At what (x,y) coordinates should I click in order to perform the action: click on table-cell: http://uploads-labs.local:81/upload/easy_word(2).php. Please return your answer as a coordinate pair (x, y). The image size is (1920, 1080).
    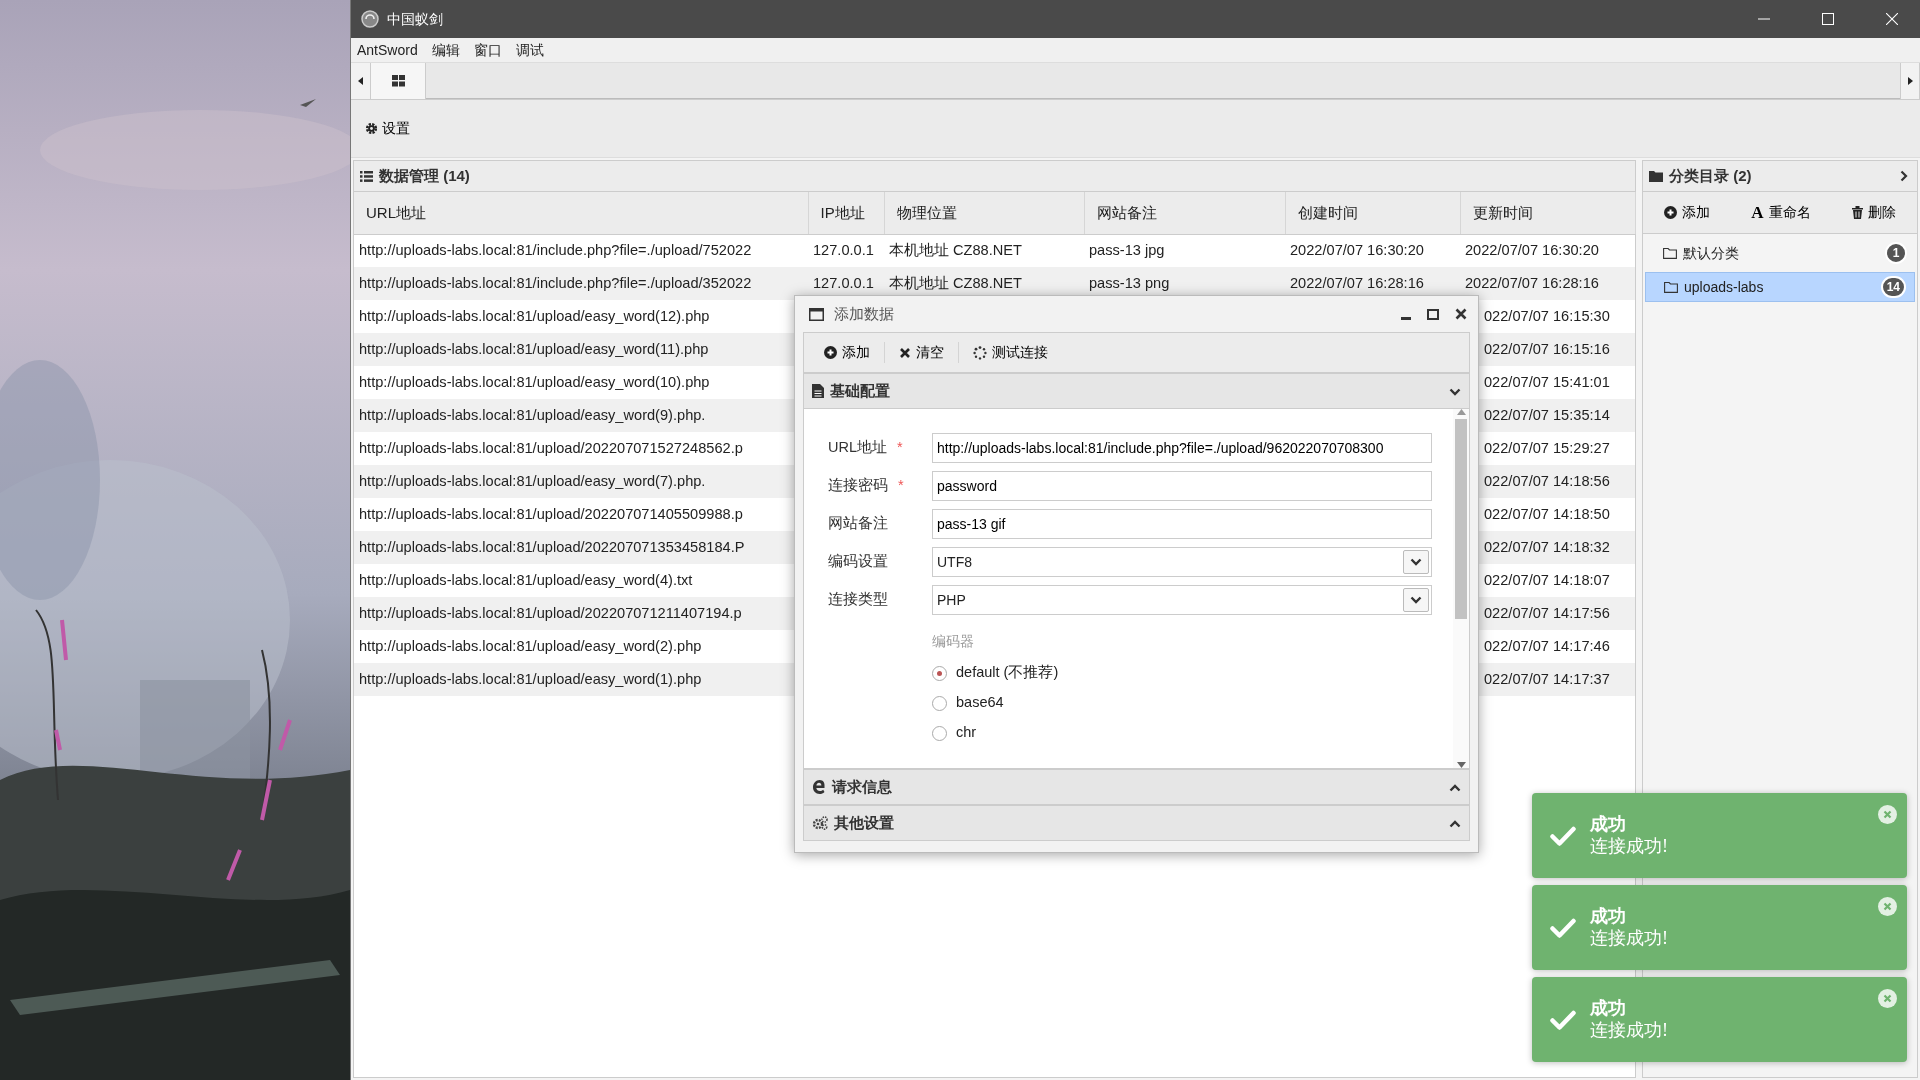
    Looking at the image, I should click on (581, 646).